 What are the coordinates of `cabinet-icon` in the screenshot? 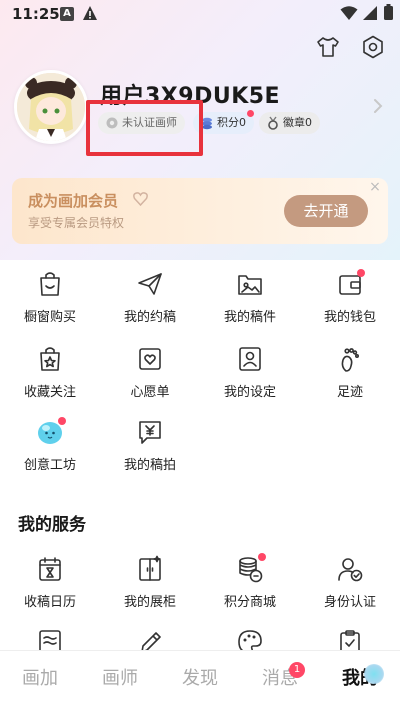 It's located at (150, 568).